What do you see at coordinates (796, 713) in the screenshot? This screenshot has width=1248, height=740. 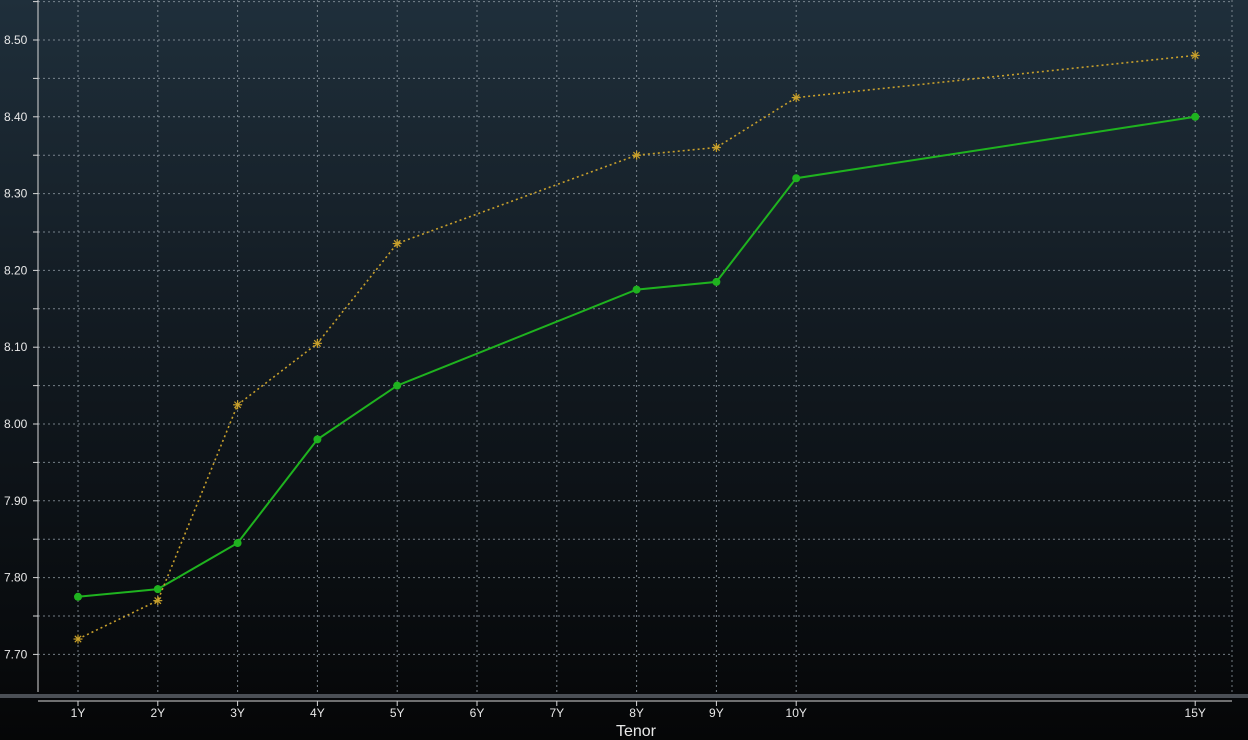 I see `x-tick-label: 10Y` at bounding box center [796, 713].